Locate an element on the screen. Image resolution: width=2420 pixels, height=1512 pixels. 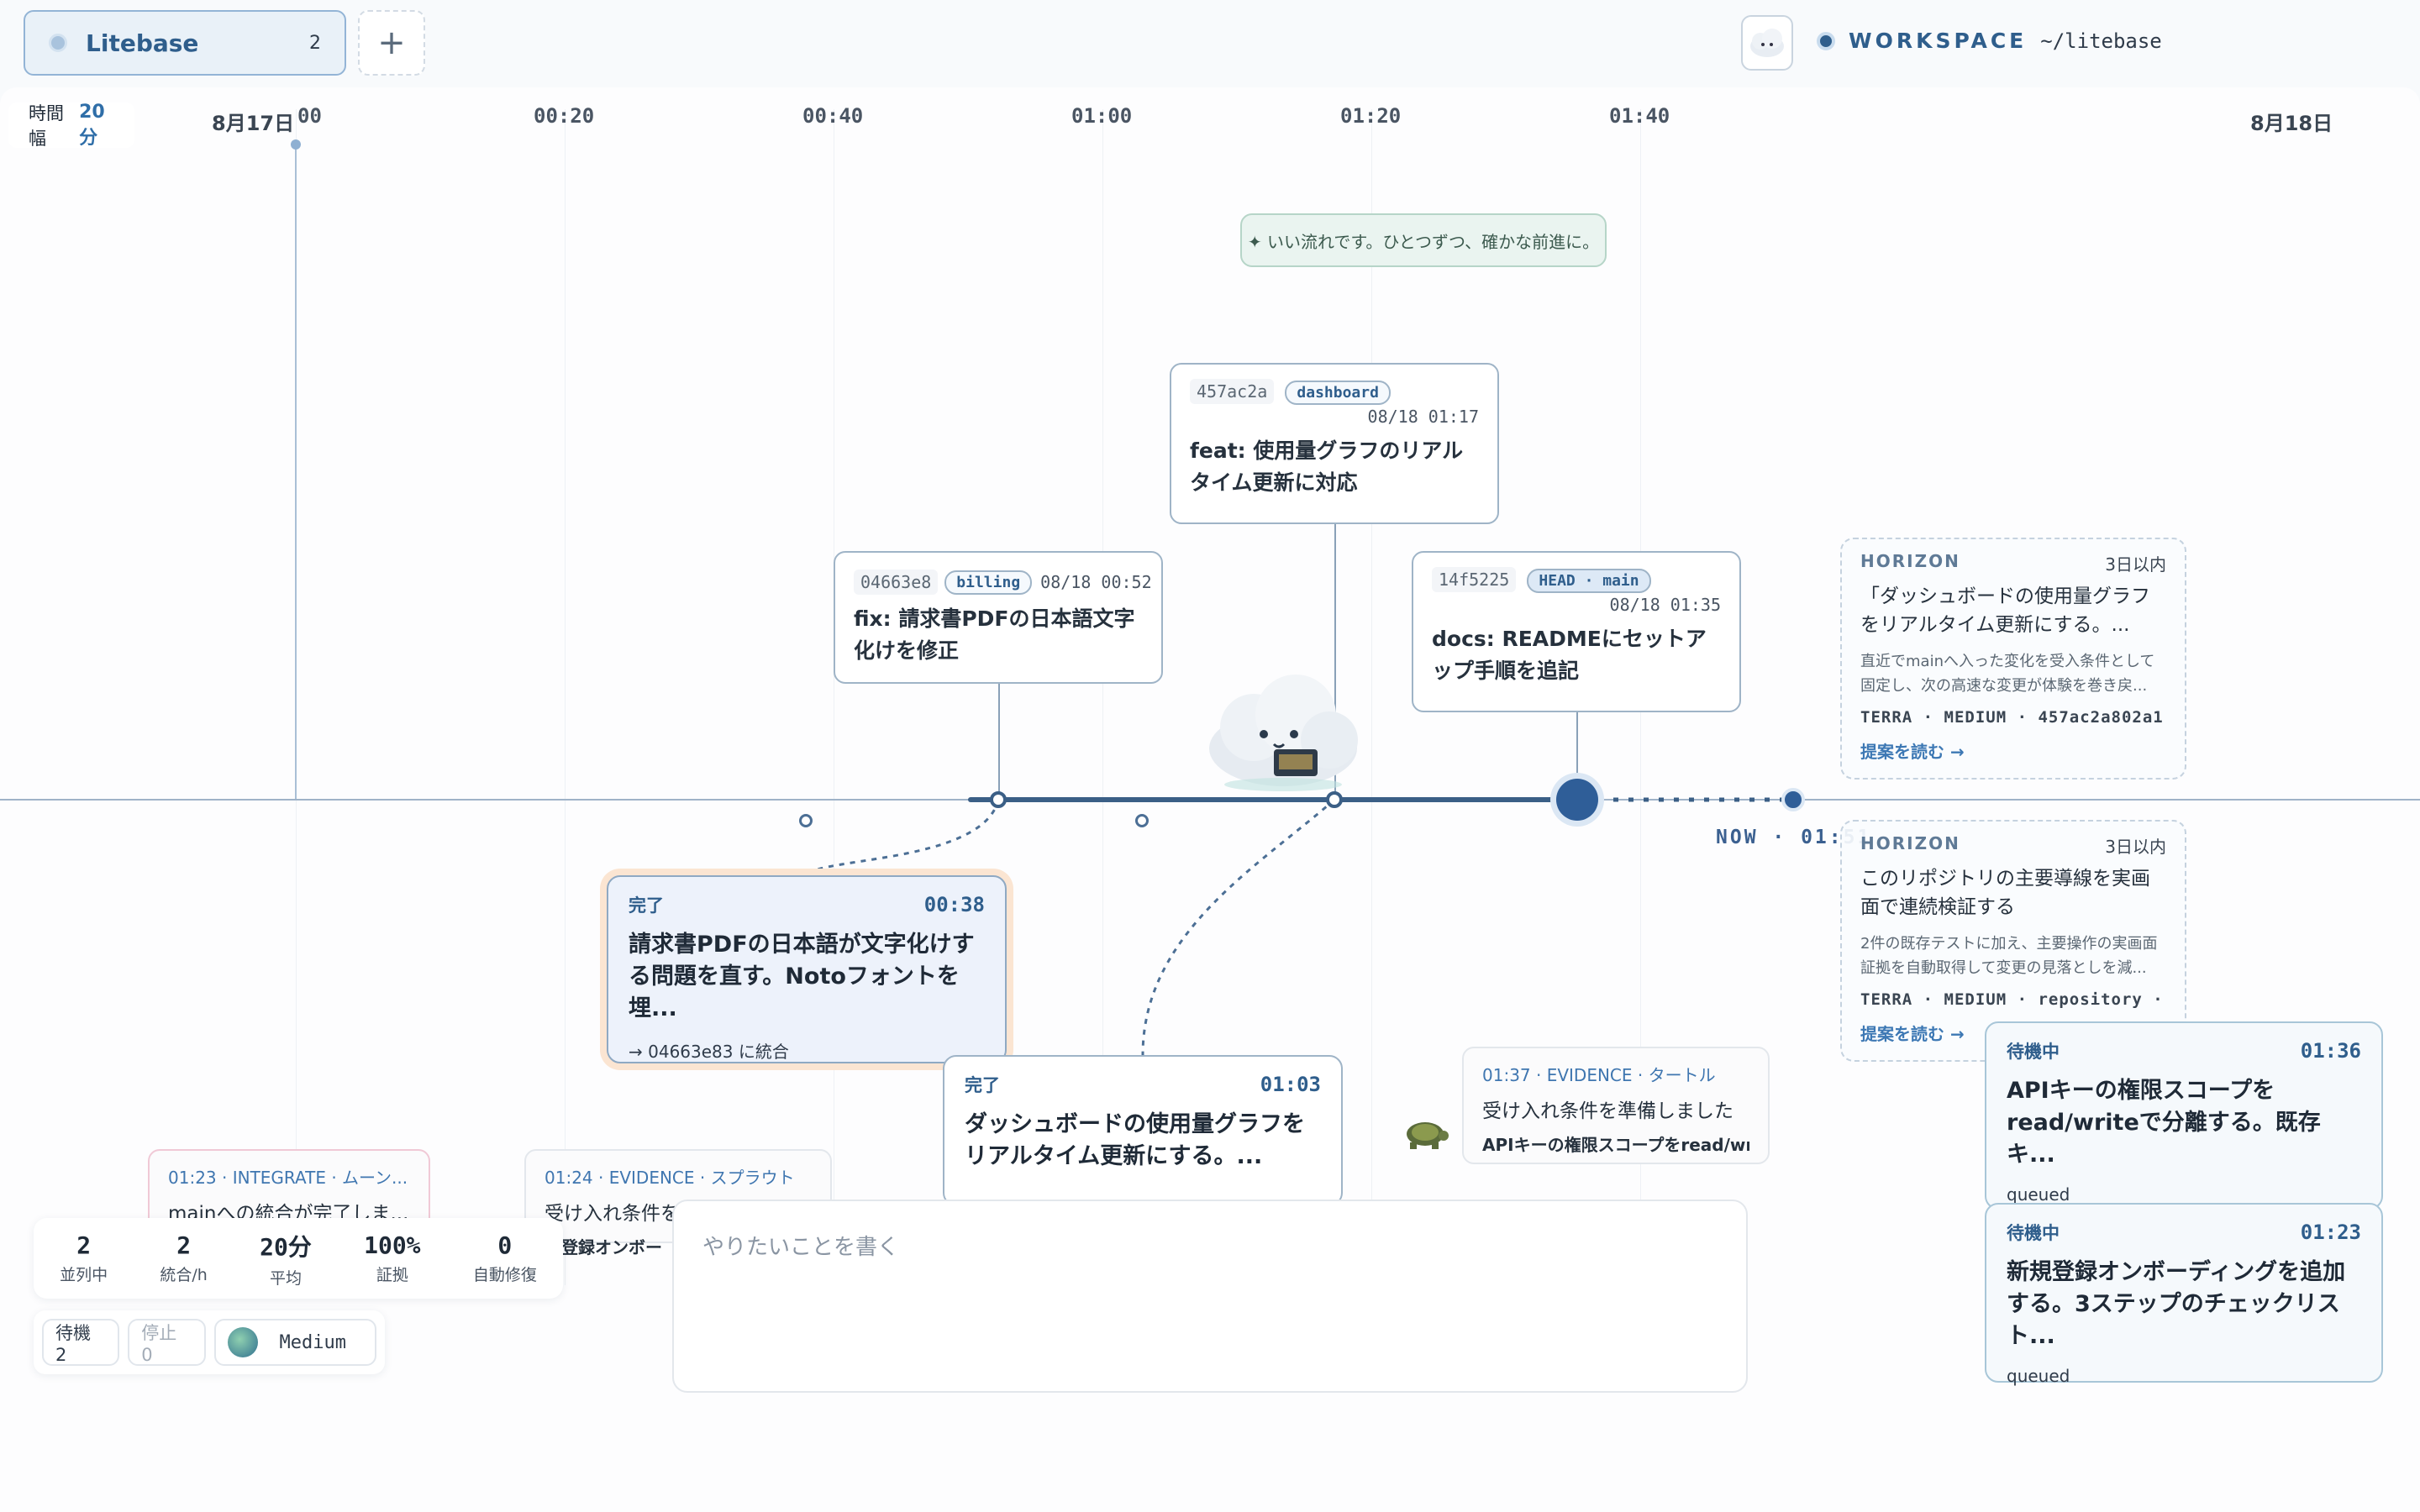
stat-integrations: 2 統合/h is located at coordinates (183, 1258).